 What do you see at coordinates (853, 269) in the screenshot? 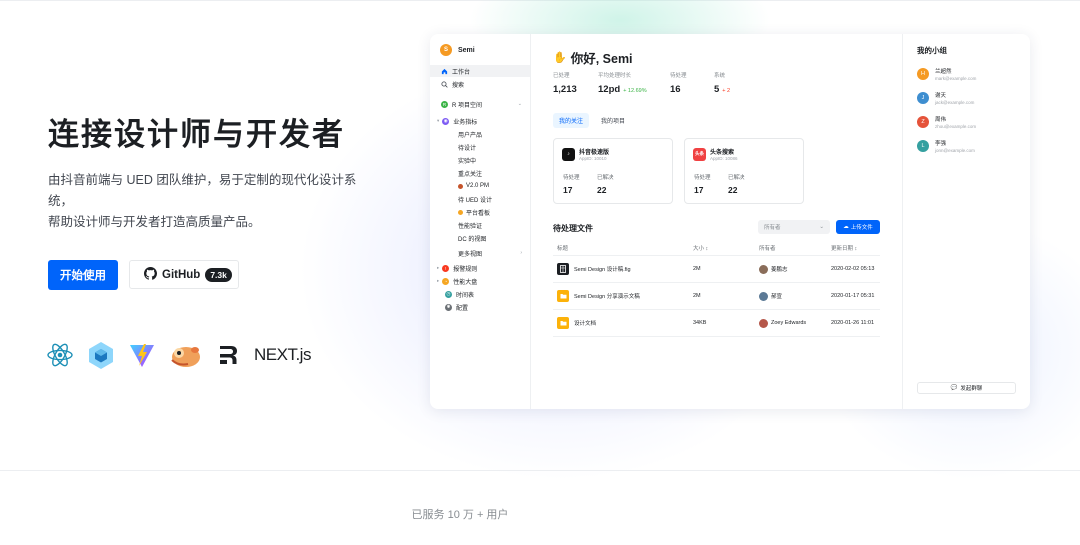
I see `file-date: 2020-02-02 05:13` at bounding box center [853, 269].